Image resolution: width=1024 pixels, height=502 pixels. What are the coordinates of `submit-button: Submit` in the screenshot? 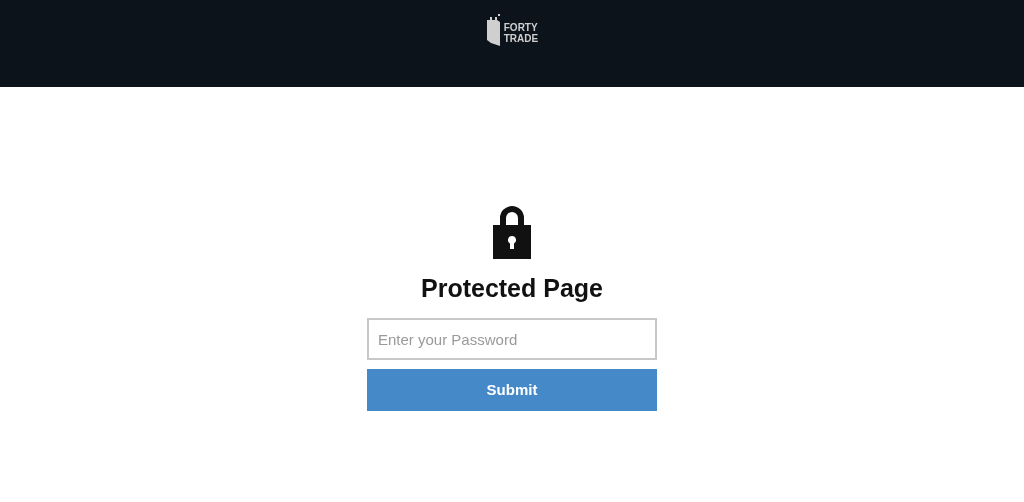 It's located at (512, 390).